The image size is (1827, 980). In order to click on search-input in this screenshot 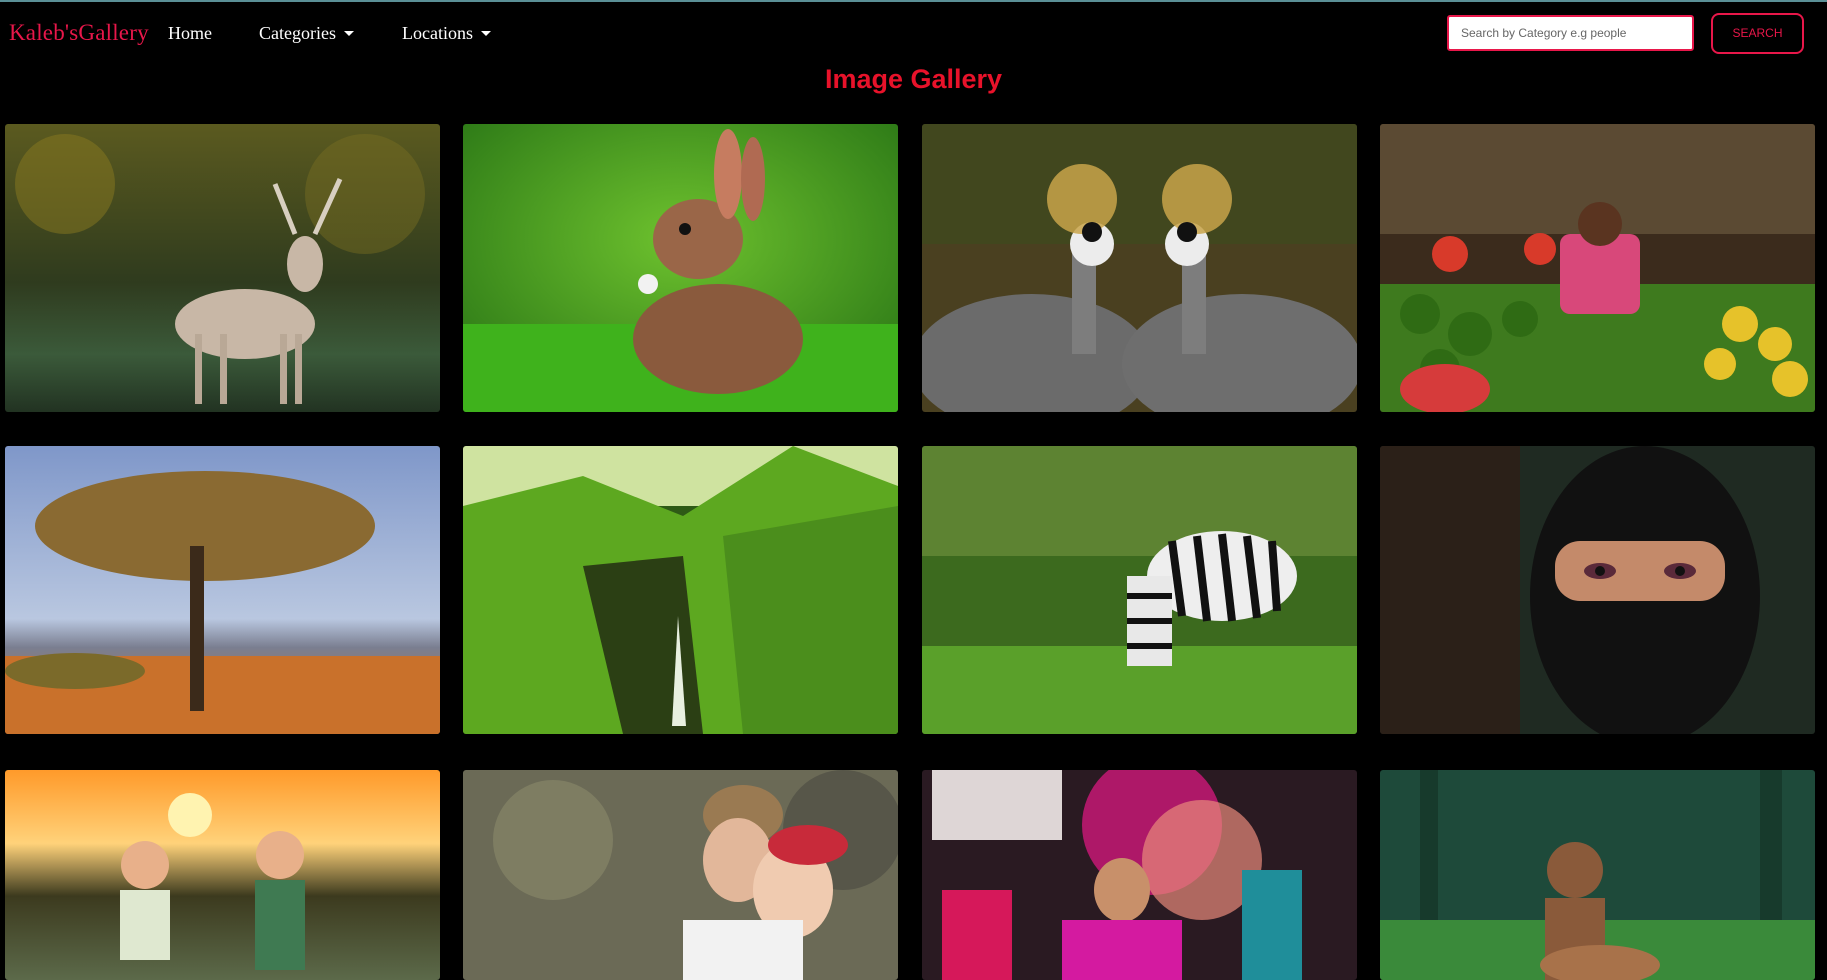, I will do `click(1570, 33)`.